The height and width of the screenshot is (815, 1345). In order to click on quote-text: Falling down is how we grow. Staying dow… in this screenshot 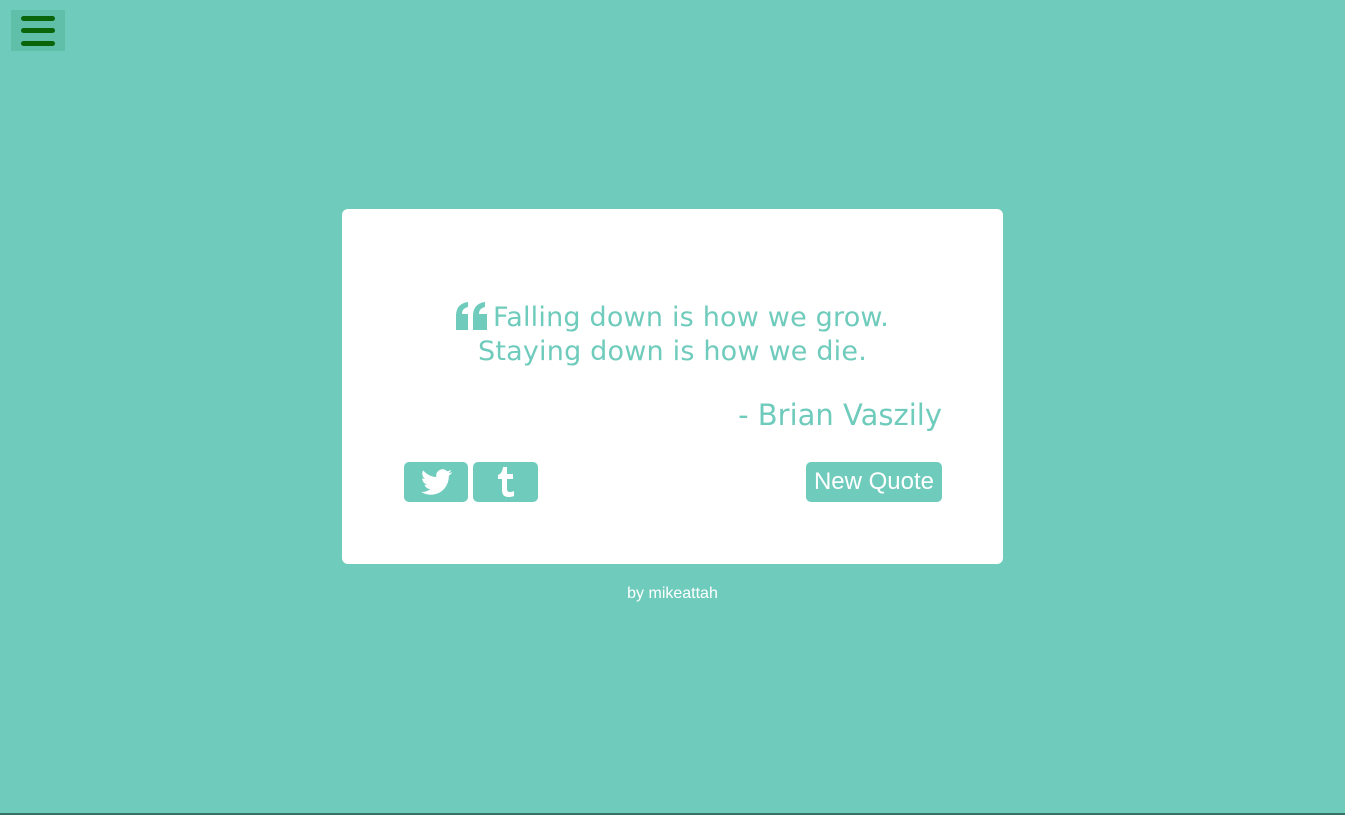, I will do `click(684, 334)`.